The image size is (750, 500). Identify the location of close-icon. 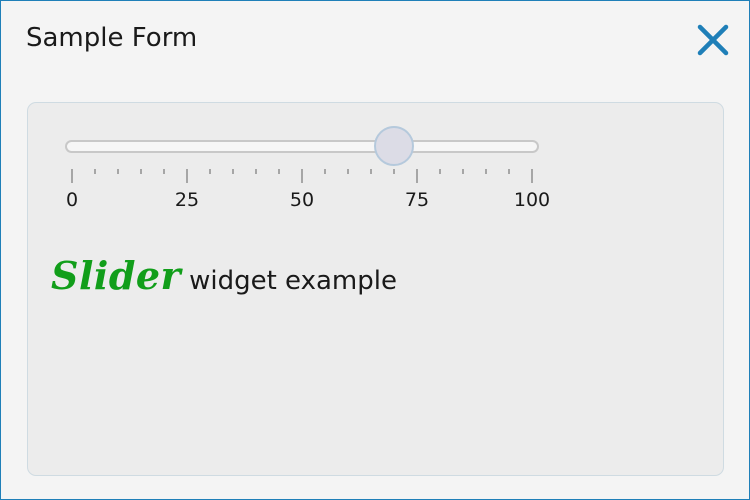
(713, 40).